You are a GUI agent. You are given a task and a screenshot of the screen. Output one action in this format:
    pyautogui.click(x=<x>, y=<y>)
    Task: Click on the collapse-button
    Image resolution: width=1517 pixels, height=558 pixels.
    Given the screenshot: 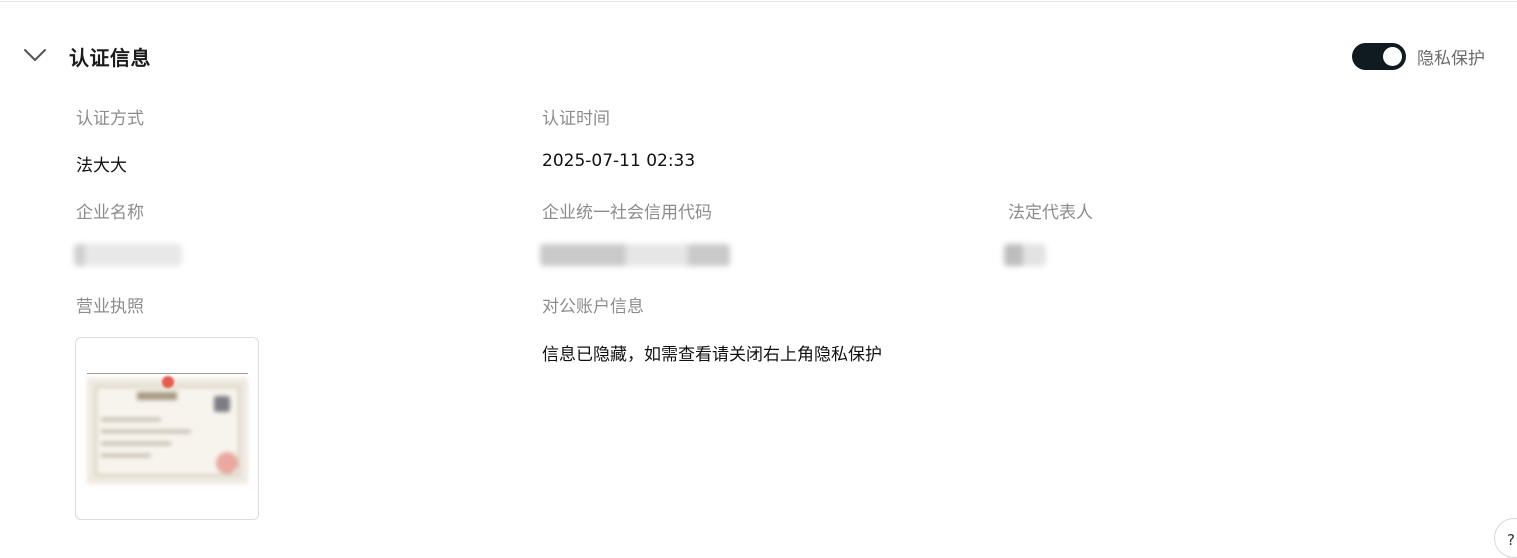 What is the action you would take?
    pyautogui.click(x=35, y=55)
    